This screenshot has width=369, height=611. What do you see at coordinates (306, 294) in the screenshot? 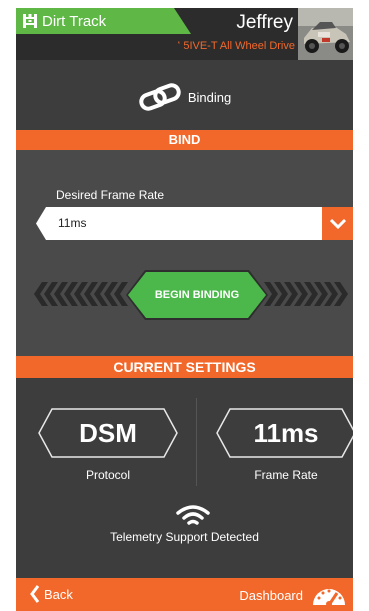
I see `right-chevron-strip` at bounding box center [306, 294].